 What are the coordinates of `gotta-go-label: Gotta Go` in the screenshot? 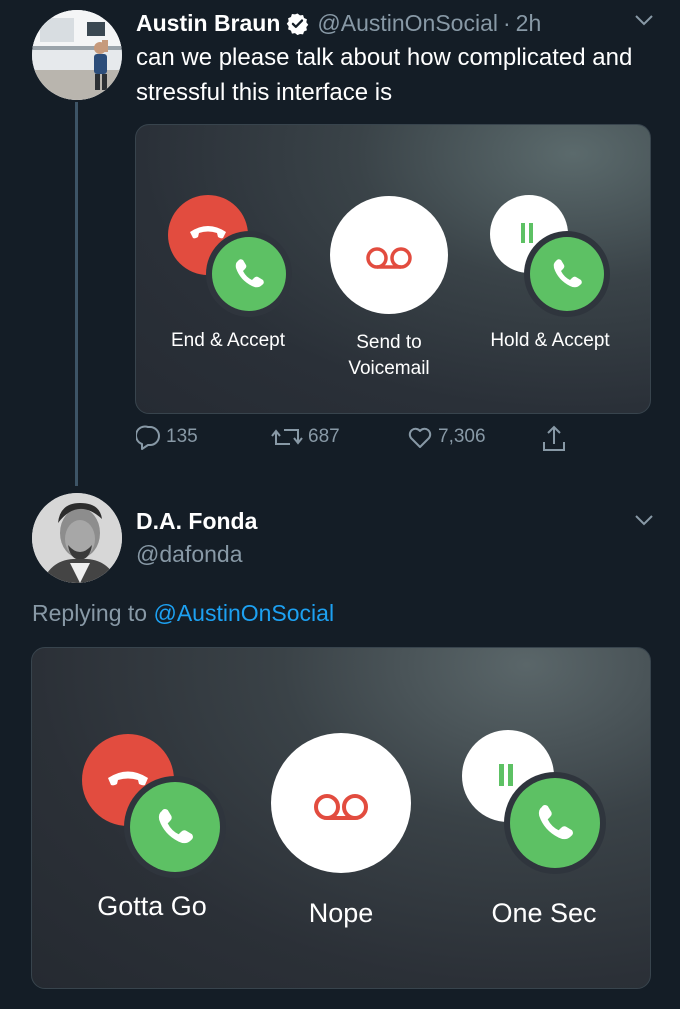 It's located at (152, 906).